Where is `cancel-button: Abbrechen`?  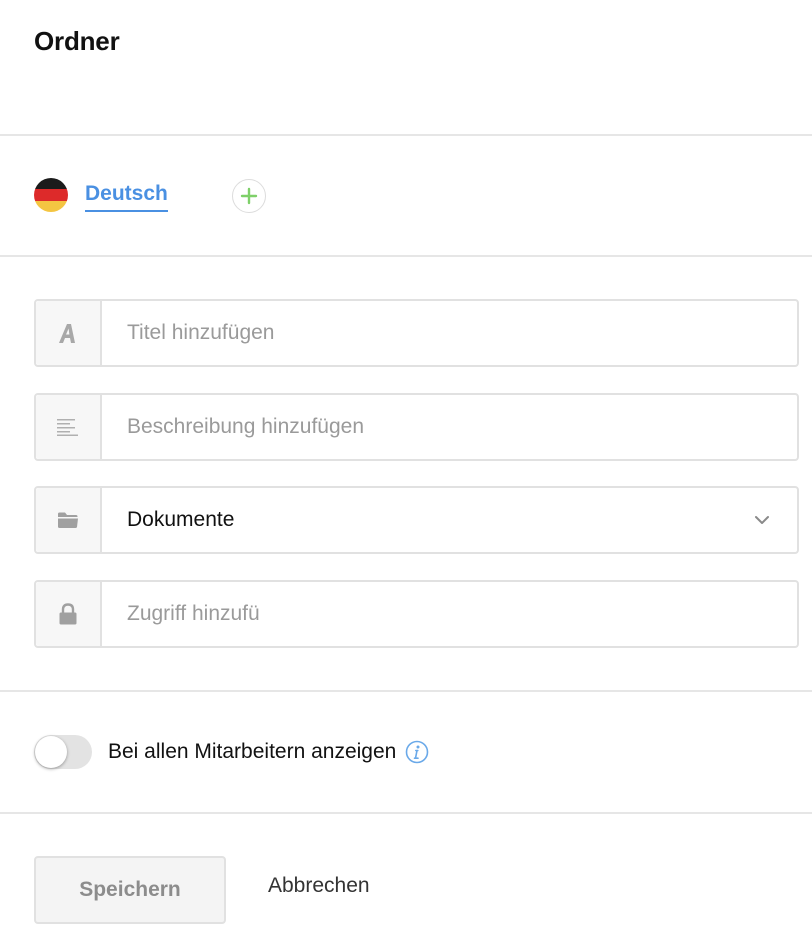 cancel-button: Abbrechen is located at coordinates (319, 886).